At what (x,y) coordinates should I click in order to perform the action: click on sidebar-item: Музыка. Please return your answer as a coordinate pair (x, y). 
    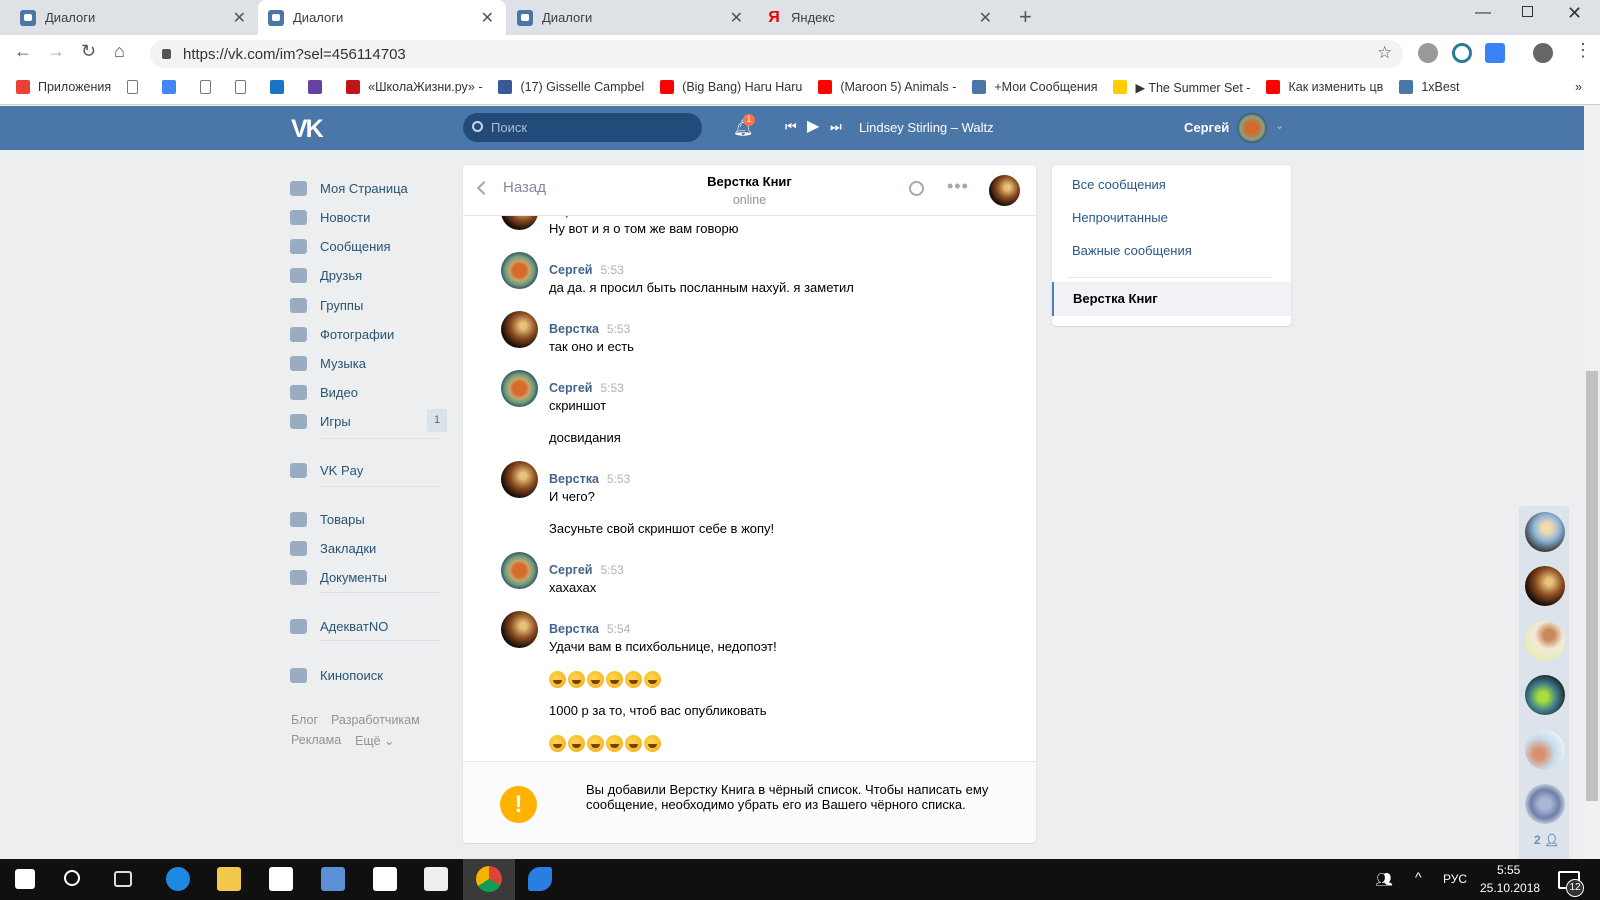
    Looking at the image, I should click on (328, 363).